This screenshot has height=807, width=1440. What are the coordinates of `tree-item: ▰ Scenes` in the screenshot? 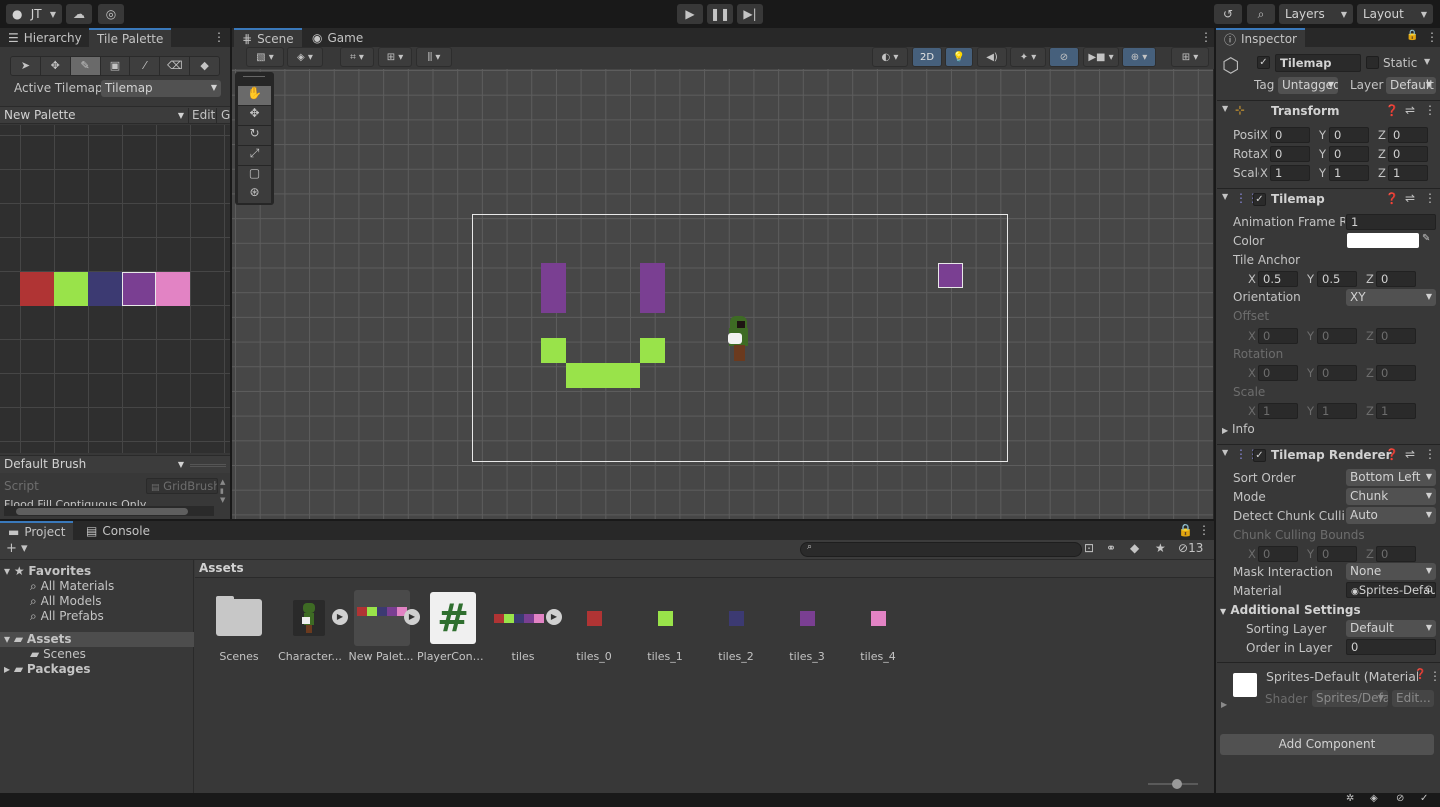 It's located at (58, 654).